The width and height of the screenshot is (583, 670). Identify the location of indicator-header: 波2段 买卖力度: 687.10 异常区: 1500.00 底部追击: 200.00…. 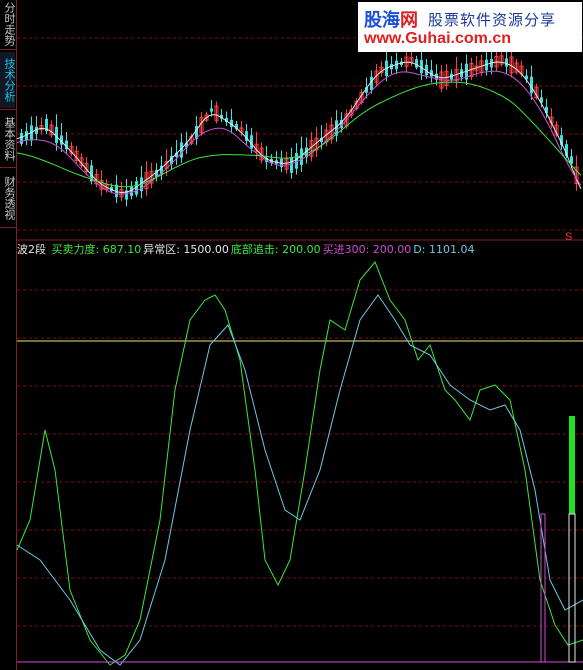
(247, 250).